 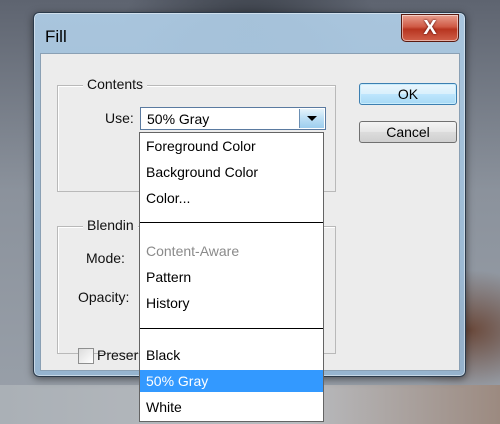 I want to click on mode-label: Mode:, so click(x=105, y=258).